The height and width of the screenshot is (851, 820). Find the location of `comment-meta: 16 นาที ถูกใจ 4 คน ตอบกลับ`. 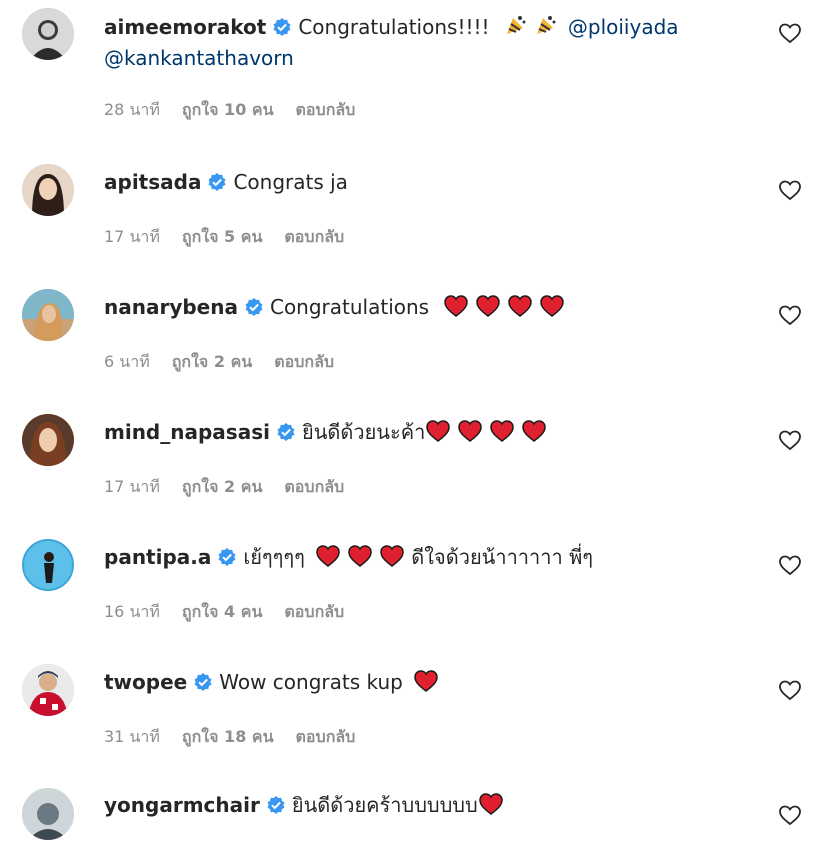

comment-meta: 16 นาที ถูกใจ 4 คน ตอบกลับ is located at coordinates (235, 612).